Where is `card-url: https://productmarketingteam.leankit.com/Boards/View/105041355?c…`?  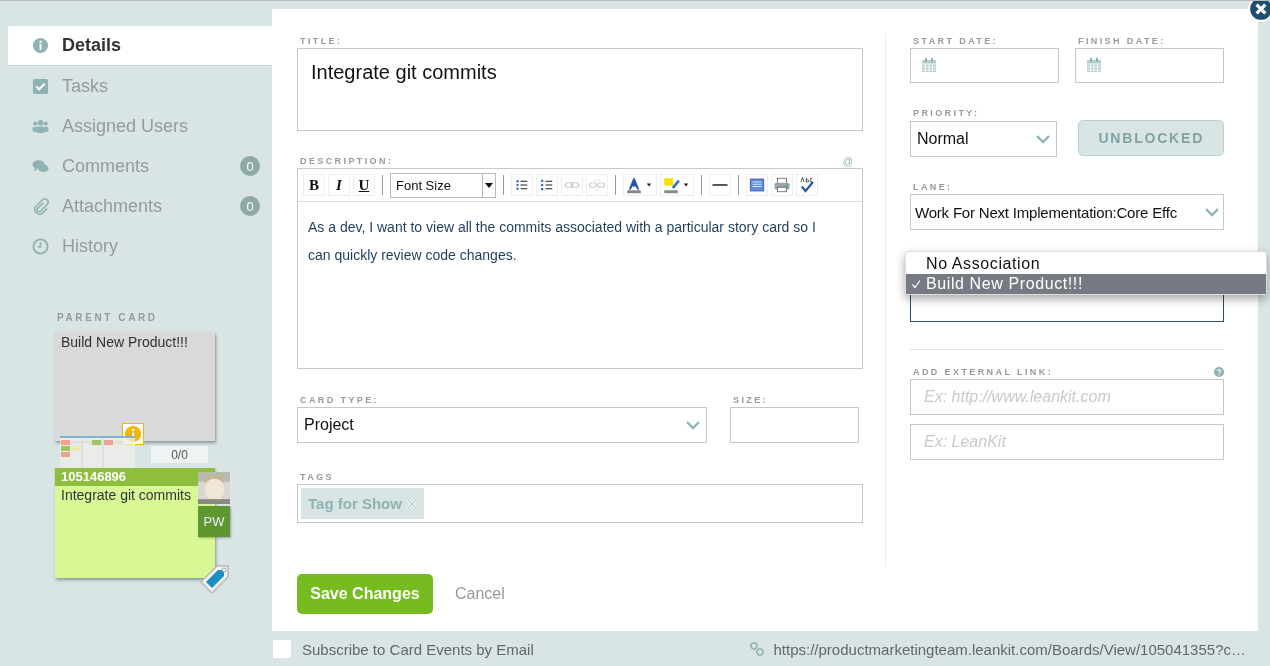 card-url: https://productmarketingteam.leankit.com/Boards/View/105041355?c… is located at coordinates (1009, 649).